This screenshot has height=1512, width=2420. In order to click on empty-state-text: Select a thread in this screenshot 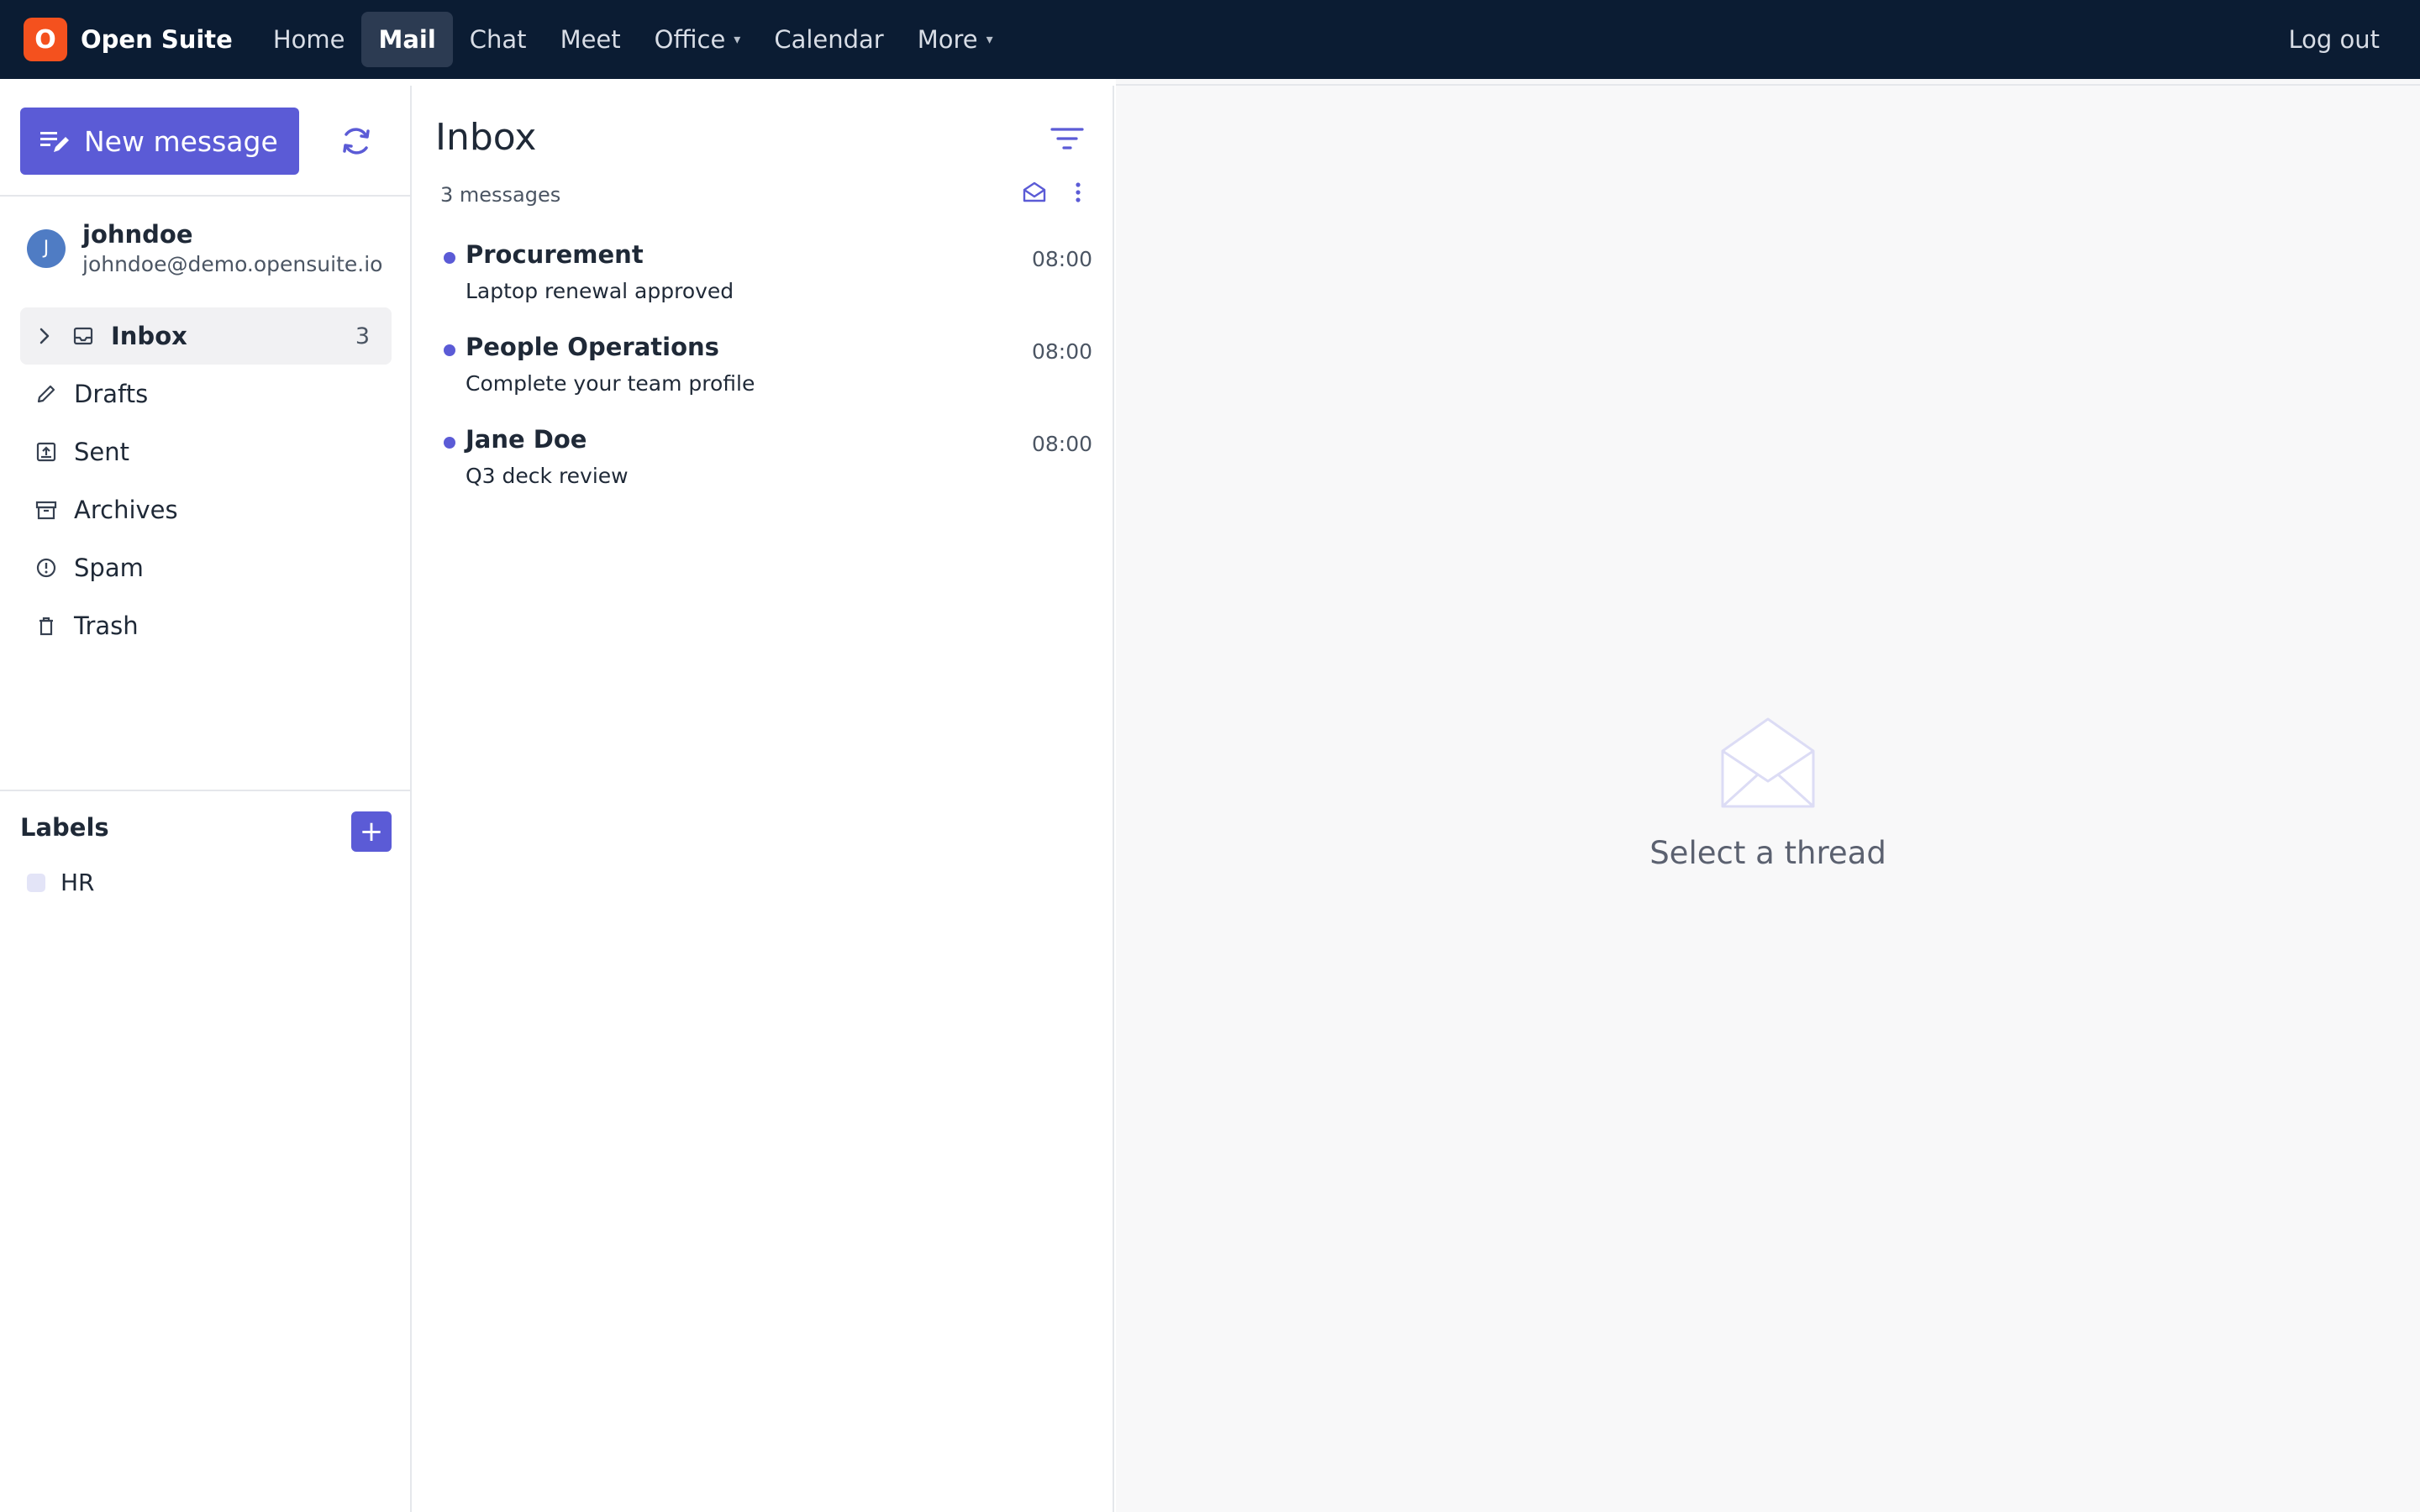, I will do `click(1767, 853)`.